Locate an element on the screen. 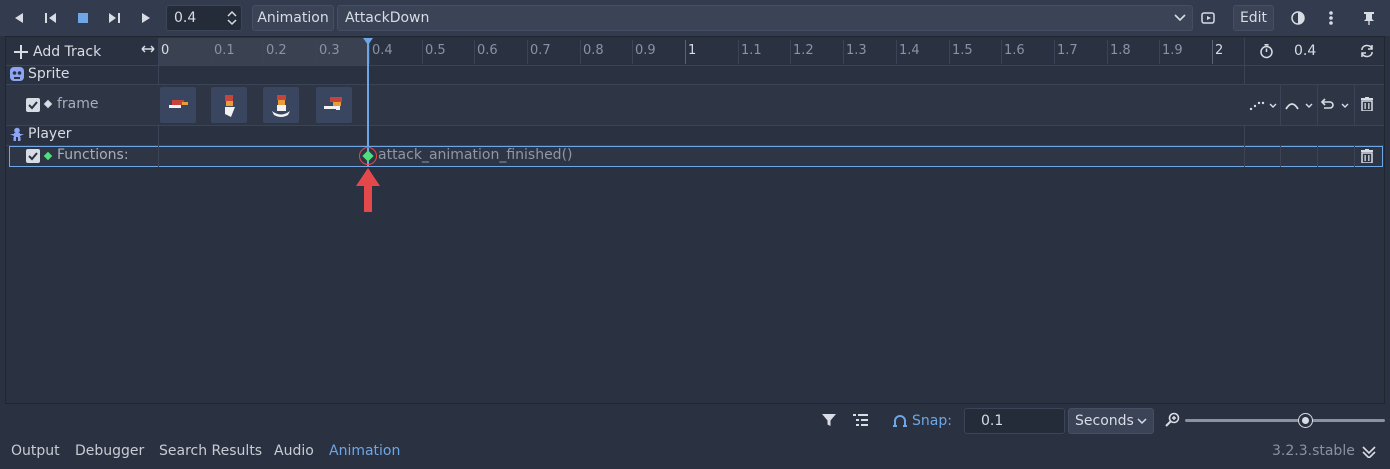 This screenshot has height=469, width=1390. loop-icon is located at coordinates (1367, 51).